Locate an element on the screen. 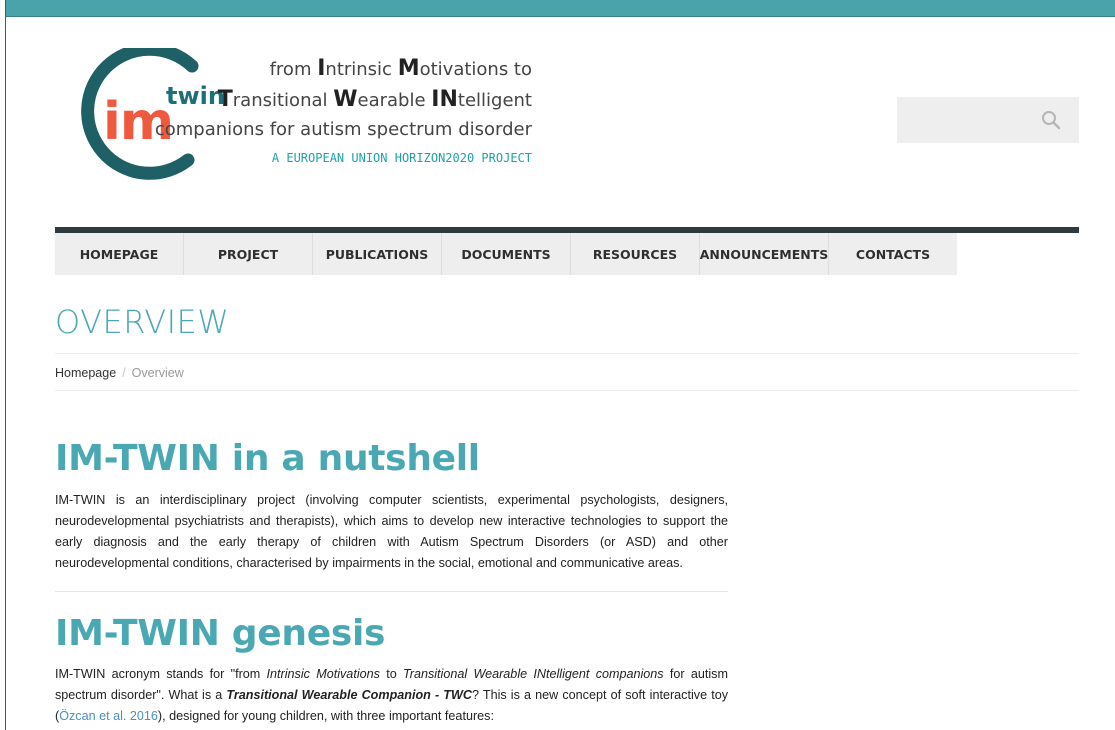  nav-item-documents: DOCUMENTS is located at coordinates (506, 254).